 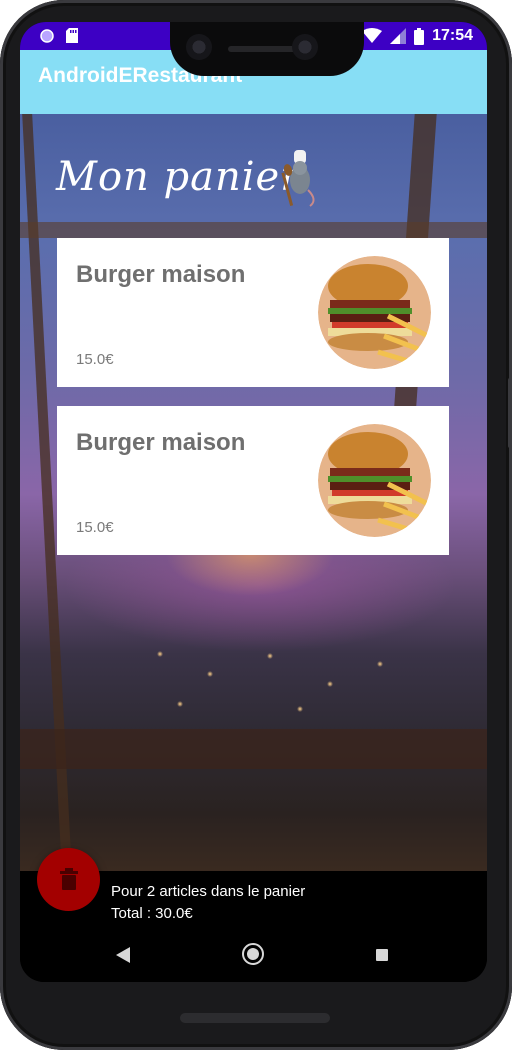 I want to click on home-icon, so click(x=253, y=954).